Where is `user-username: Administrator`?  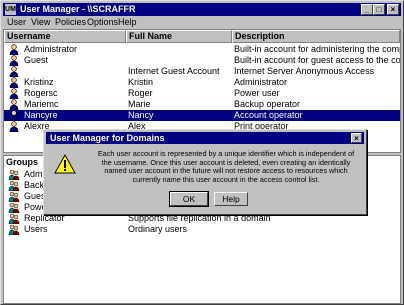 user-username: Administrator is located at coordinates (51, 49).